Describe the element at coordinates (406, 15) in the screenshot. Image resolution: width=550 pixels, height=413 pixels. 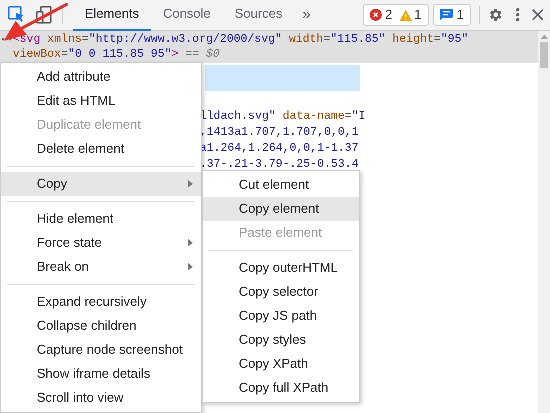
I see `warning-icon` at that location.